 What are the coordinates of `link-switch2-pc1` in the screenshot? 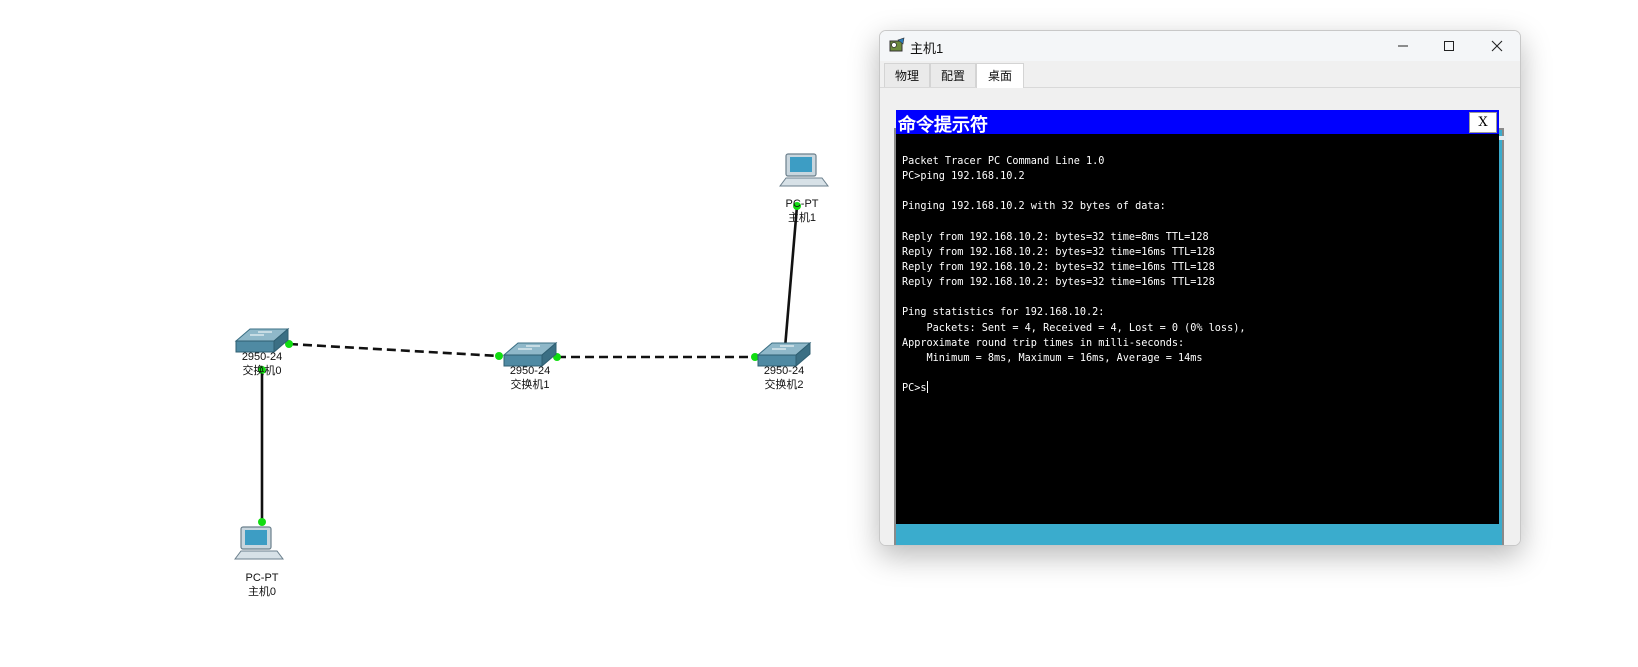 It's located at (791, 277).